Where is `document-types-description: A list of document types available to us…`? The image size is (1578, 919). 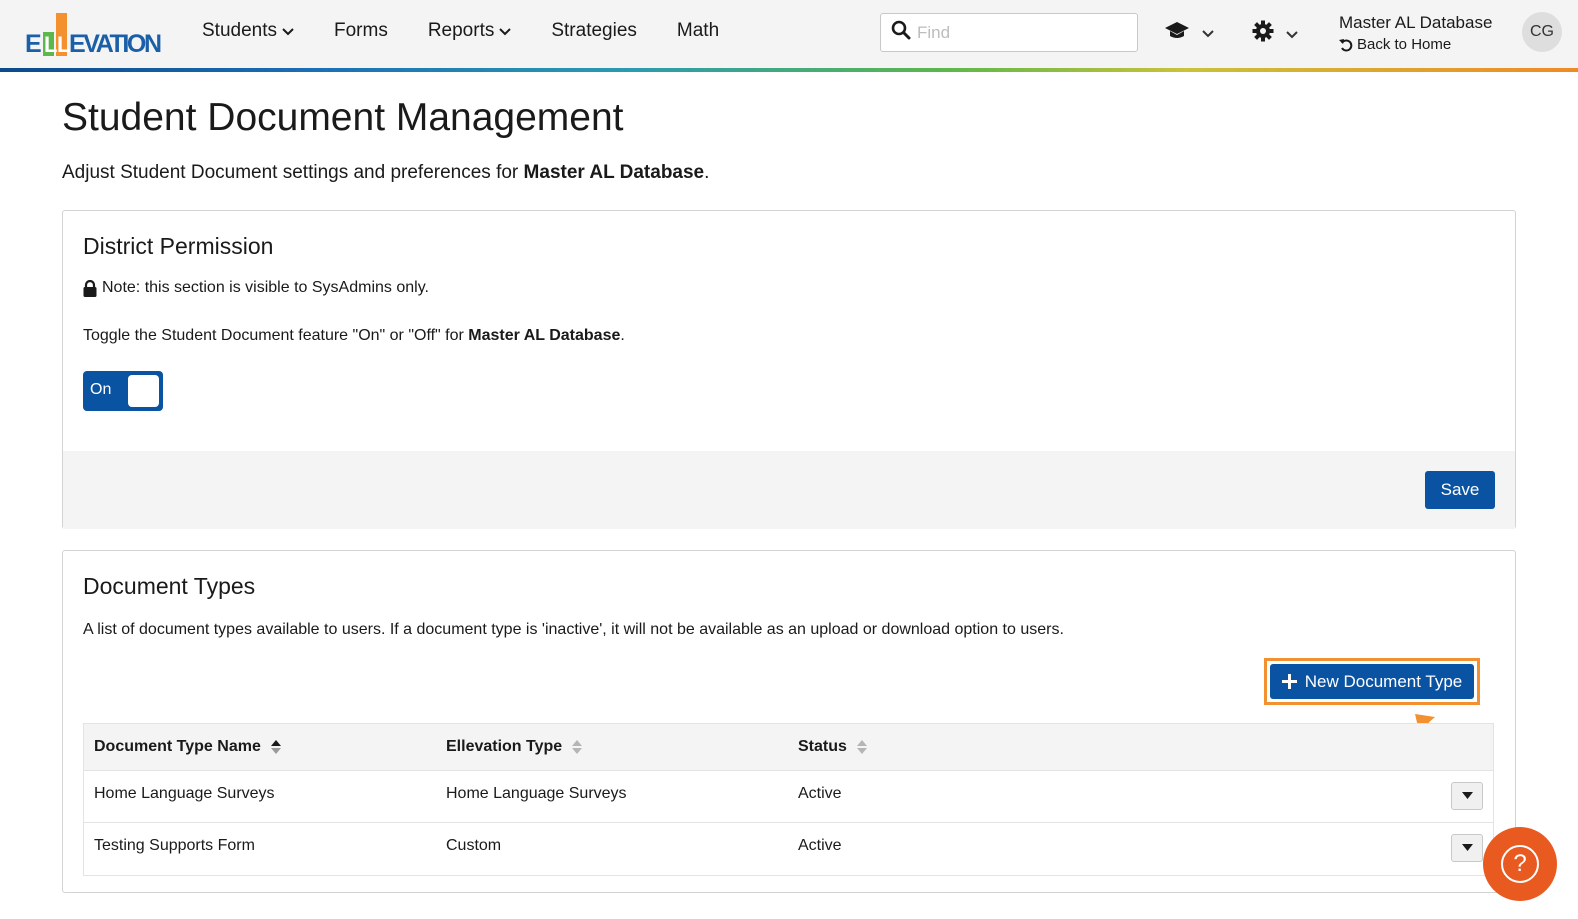 document-types-description: A list of document types available to us… is located at coordinates (573, 629).